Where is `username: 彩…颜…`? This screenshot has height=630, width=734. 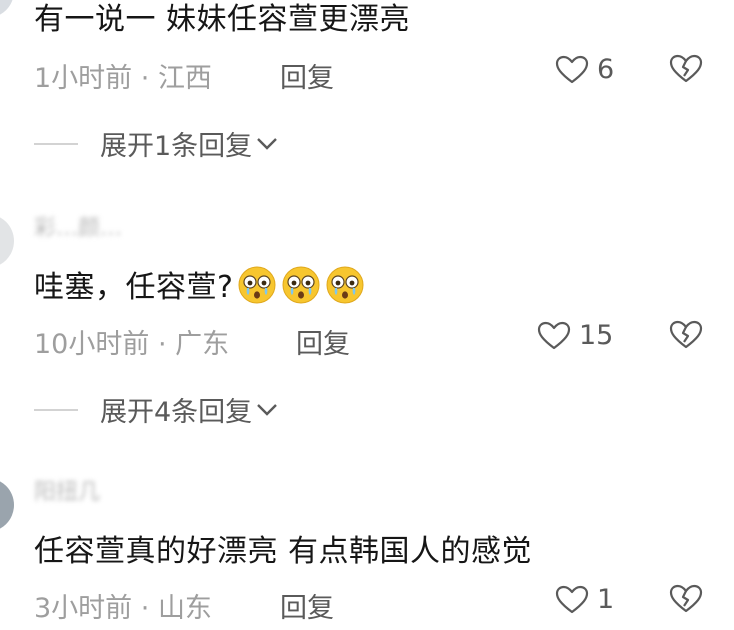 username: 彩…颜… is located at coordinates (78, 226).